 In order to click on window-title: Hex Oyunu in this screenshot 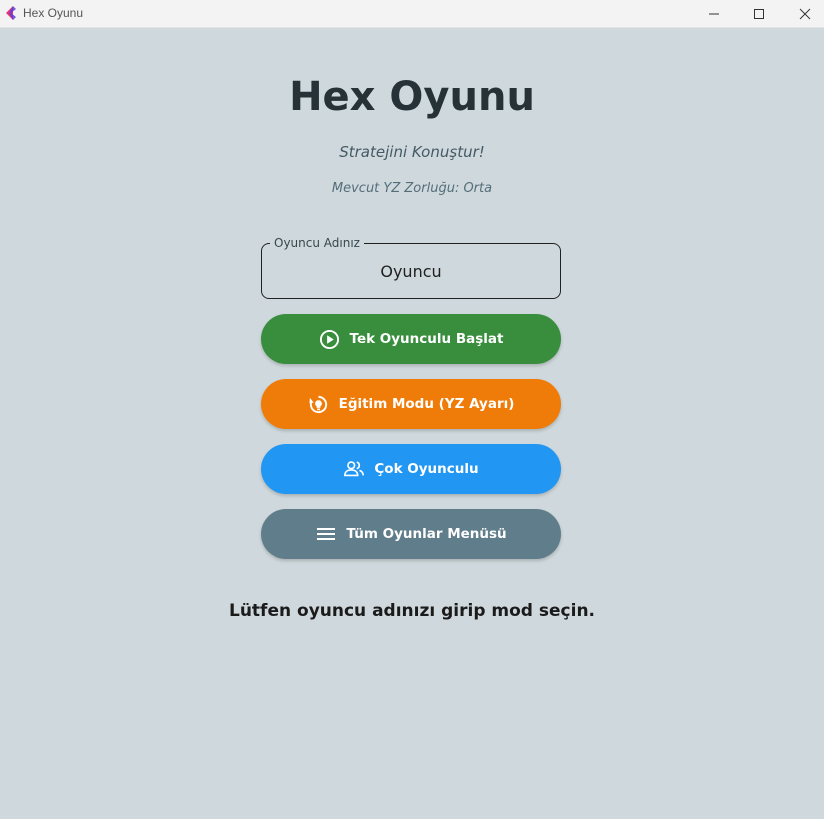, I will do `click(53, 13)`.